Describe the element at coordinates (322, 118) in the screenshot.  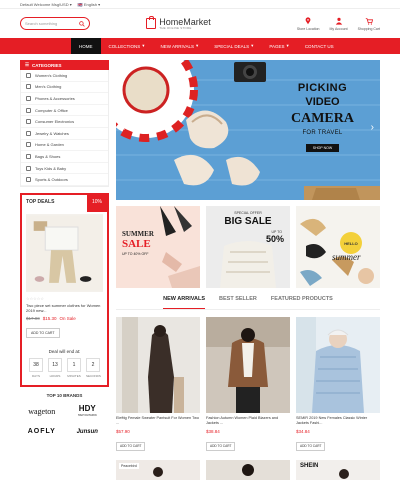
I see `hero-line-3: CAMERA` at that location.